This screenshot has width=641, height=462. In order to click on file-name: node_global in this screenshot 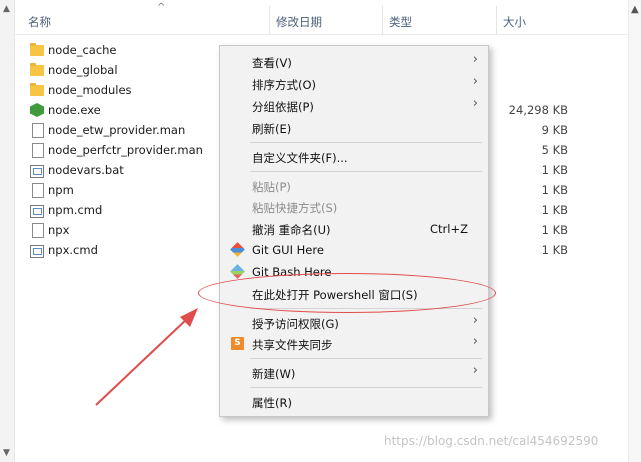, I will do `click(83, 70)`.